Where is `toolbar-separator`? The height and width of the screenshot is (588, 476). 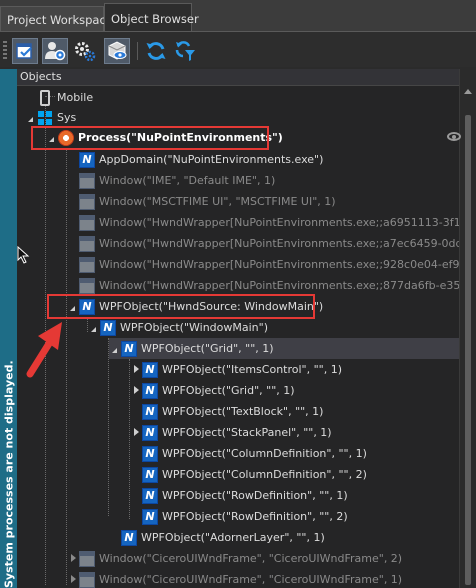 toolbar-separator is located at coordinates (137, 51).